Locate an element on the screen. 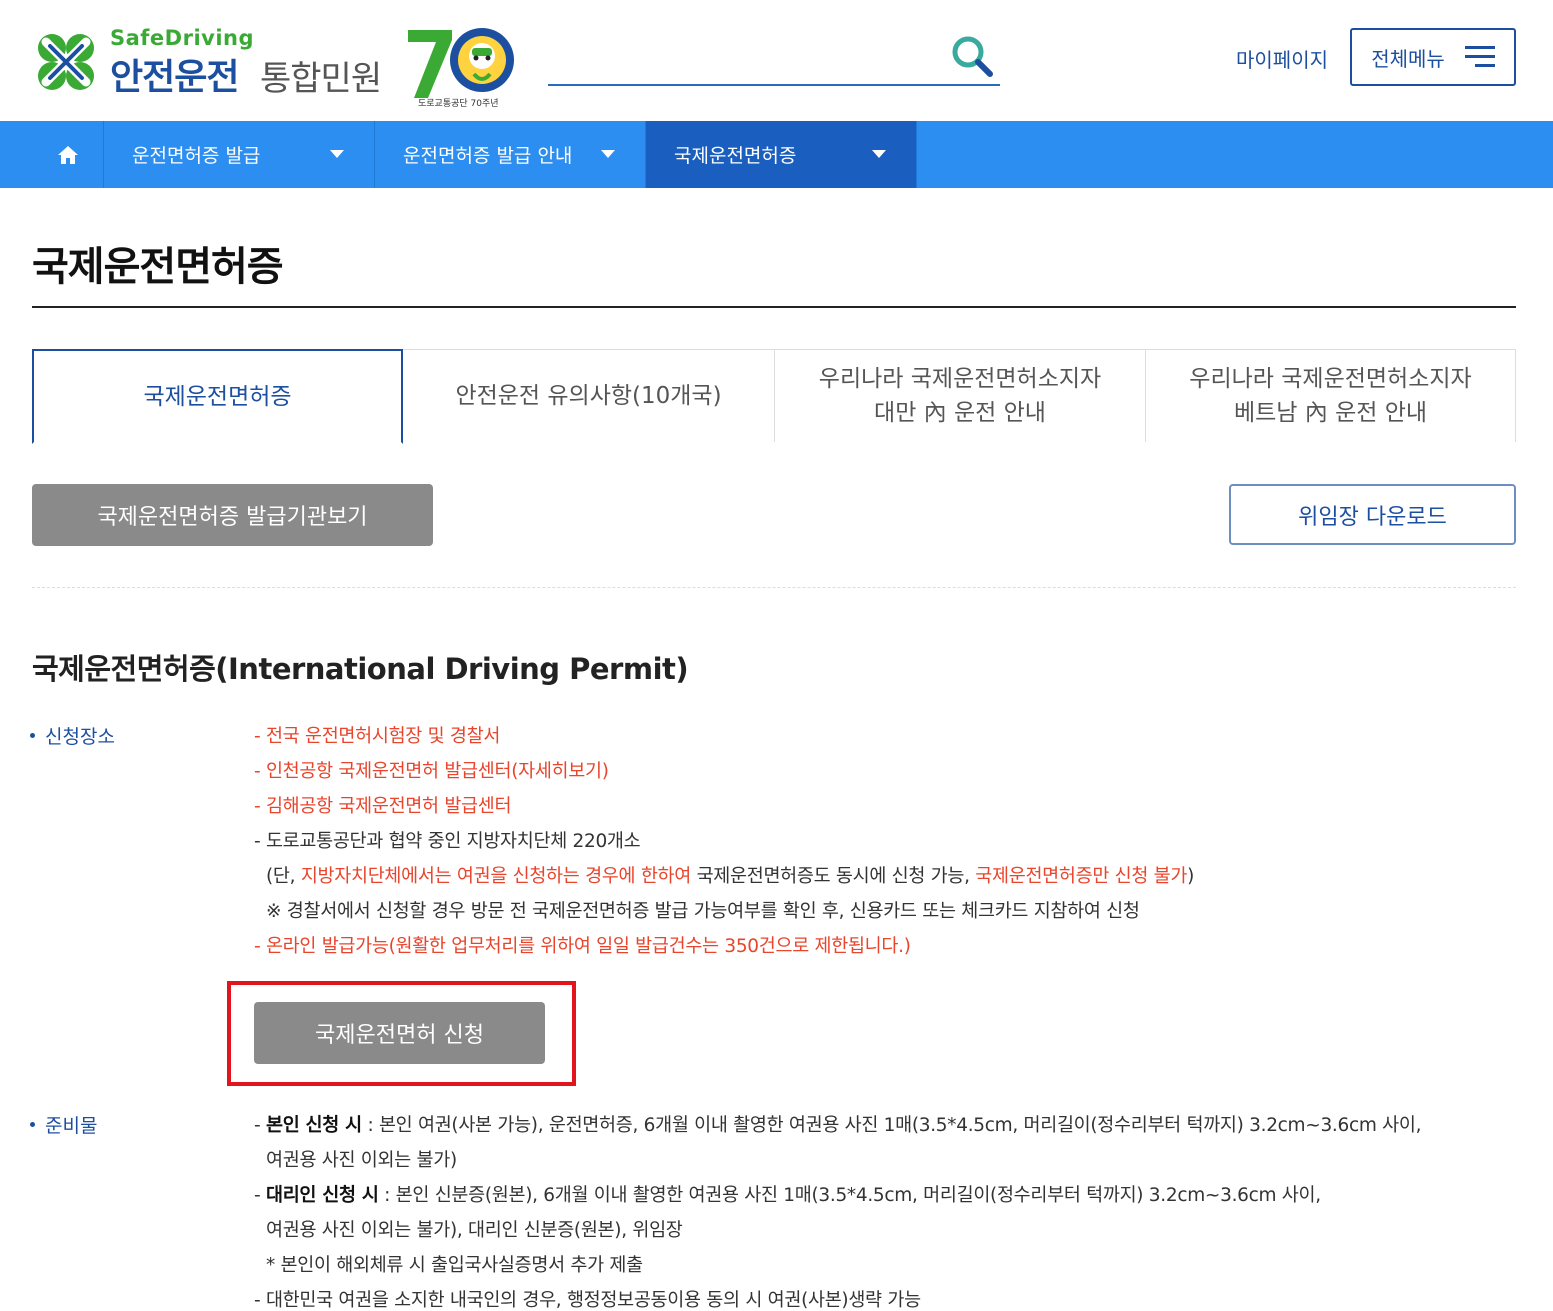 The image size is (1553, 1311). site-logo: SafeDriving 안전운전 통합민원 도로교통공단 70주년 is located at coordinates (277, 69).